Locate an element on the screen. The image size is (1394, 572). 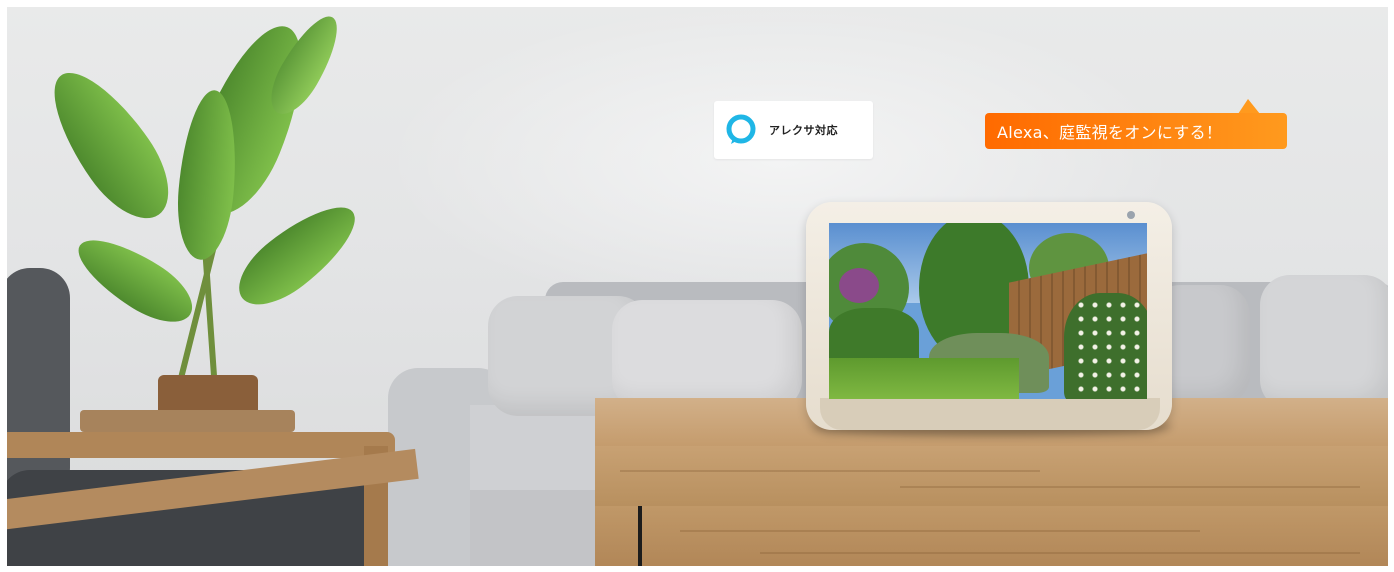
voice-command-bubble: Alexa、庭監視をオンにする！ is located at coordinates (1136, 131).